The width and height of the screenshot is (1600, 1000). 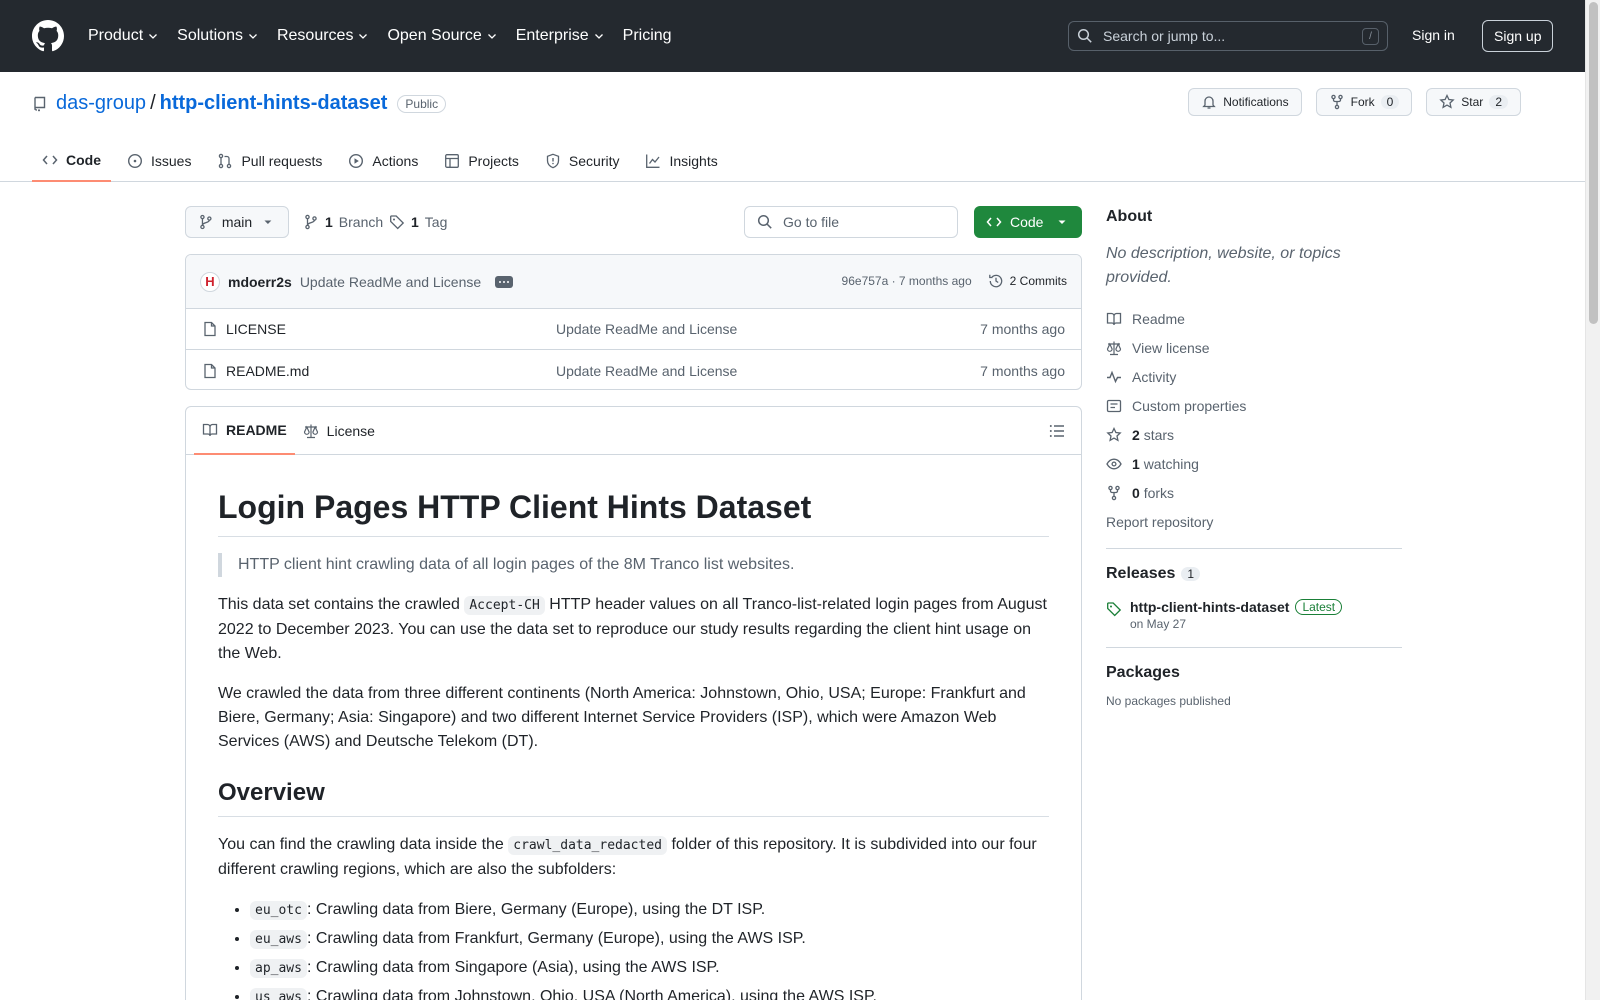 I want to click on sign-in-link: Sign in, so click(x=1433, y=35).